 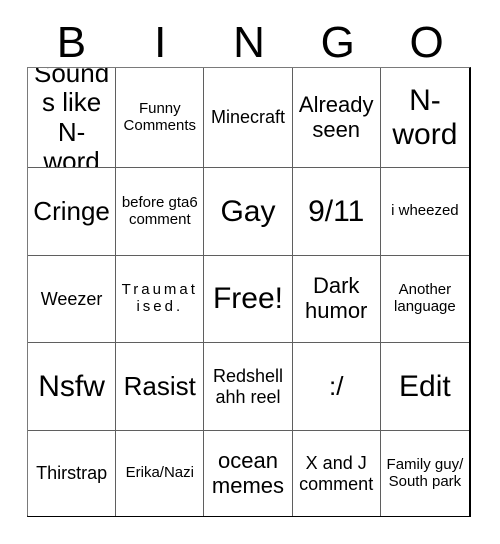 I want to click on bingo-cell-label: Thirstrap, so click(x=72, y=473).